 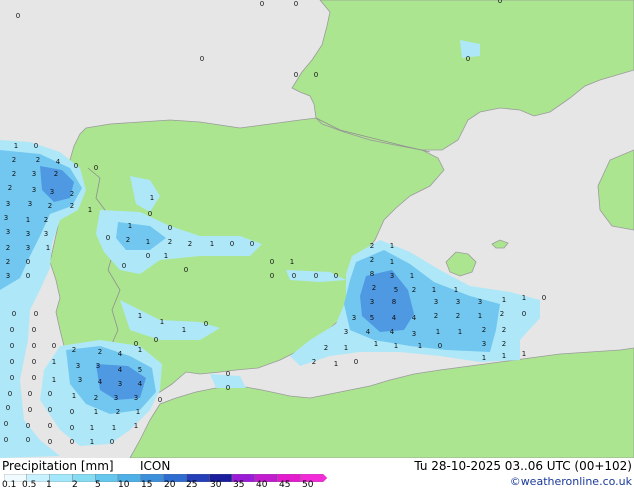 I want to click on valid-time: Tu 28-10-2025 03..06 UTC (00+102), so click(x=523, y=466).